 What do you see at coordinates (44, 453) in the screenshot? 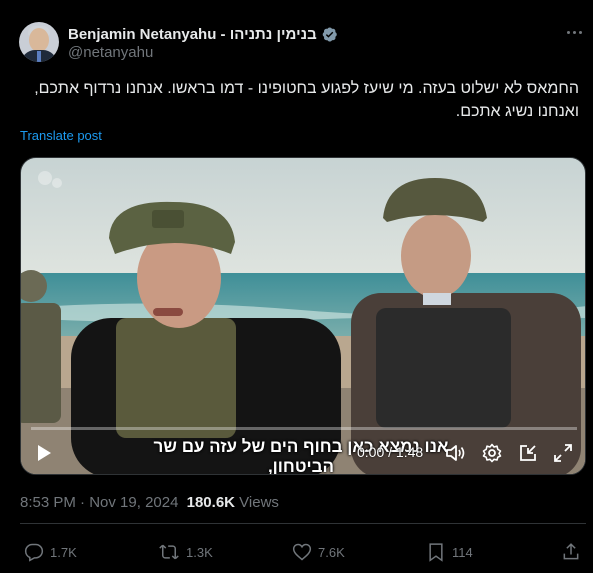
I see `play-icon` at bounding box center [44, 453].